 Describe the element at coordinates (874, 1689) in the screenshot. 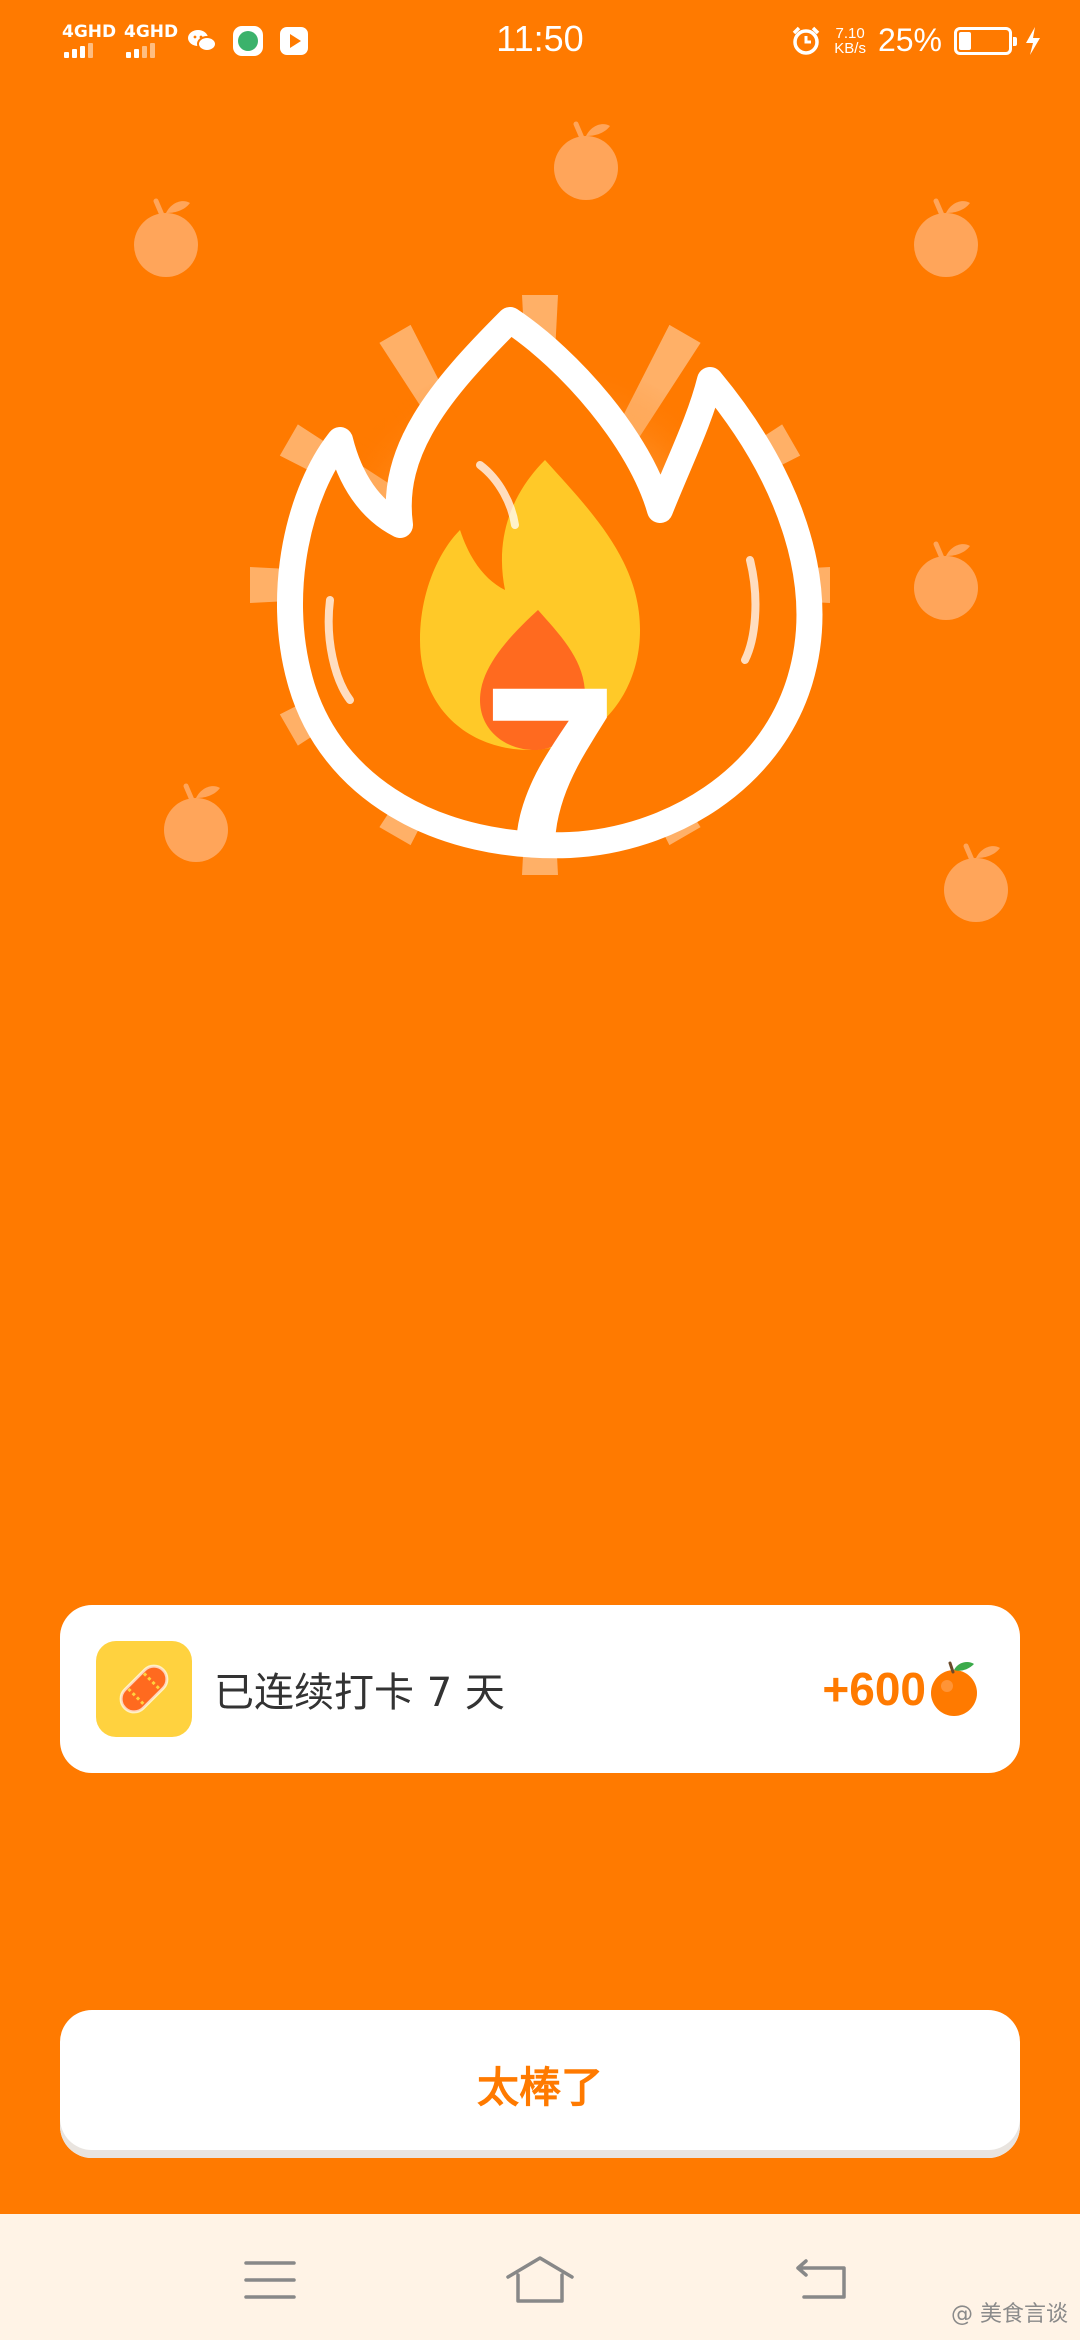

I see `reward-amount: +600` at that location.